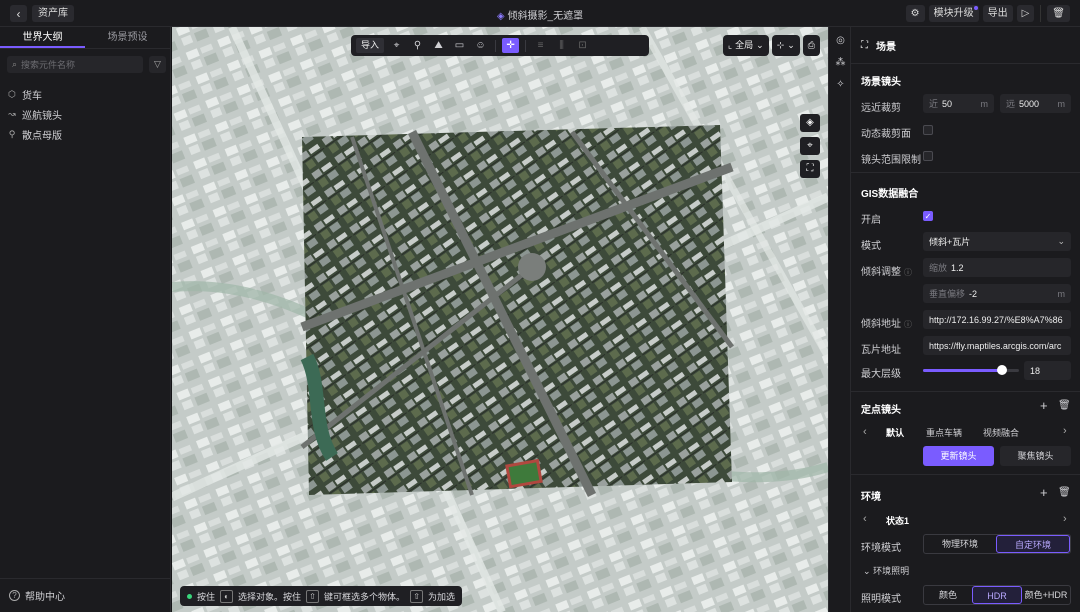  Describe the element at coordinates (928, 156) in the screenshot. I see `range-limit-checkbox` at that location.